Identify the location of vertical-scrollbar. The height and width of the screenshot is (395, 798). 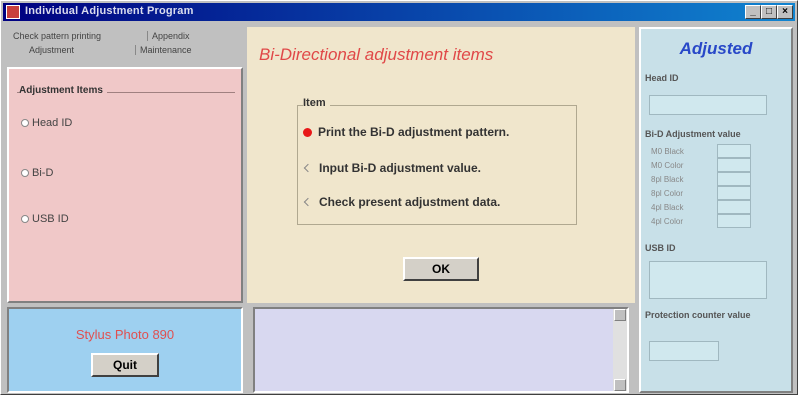
(620, 350).